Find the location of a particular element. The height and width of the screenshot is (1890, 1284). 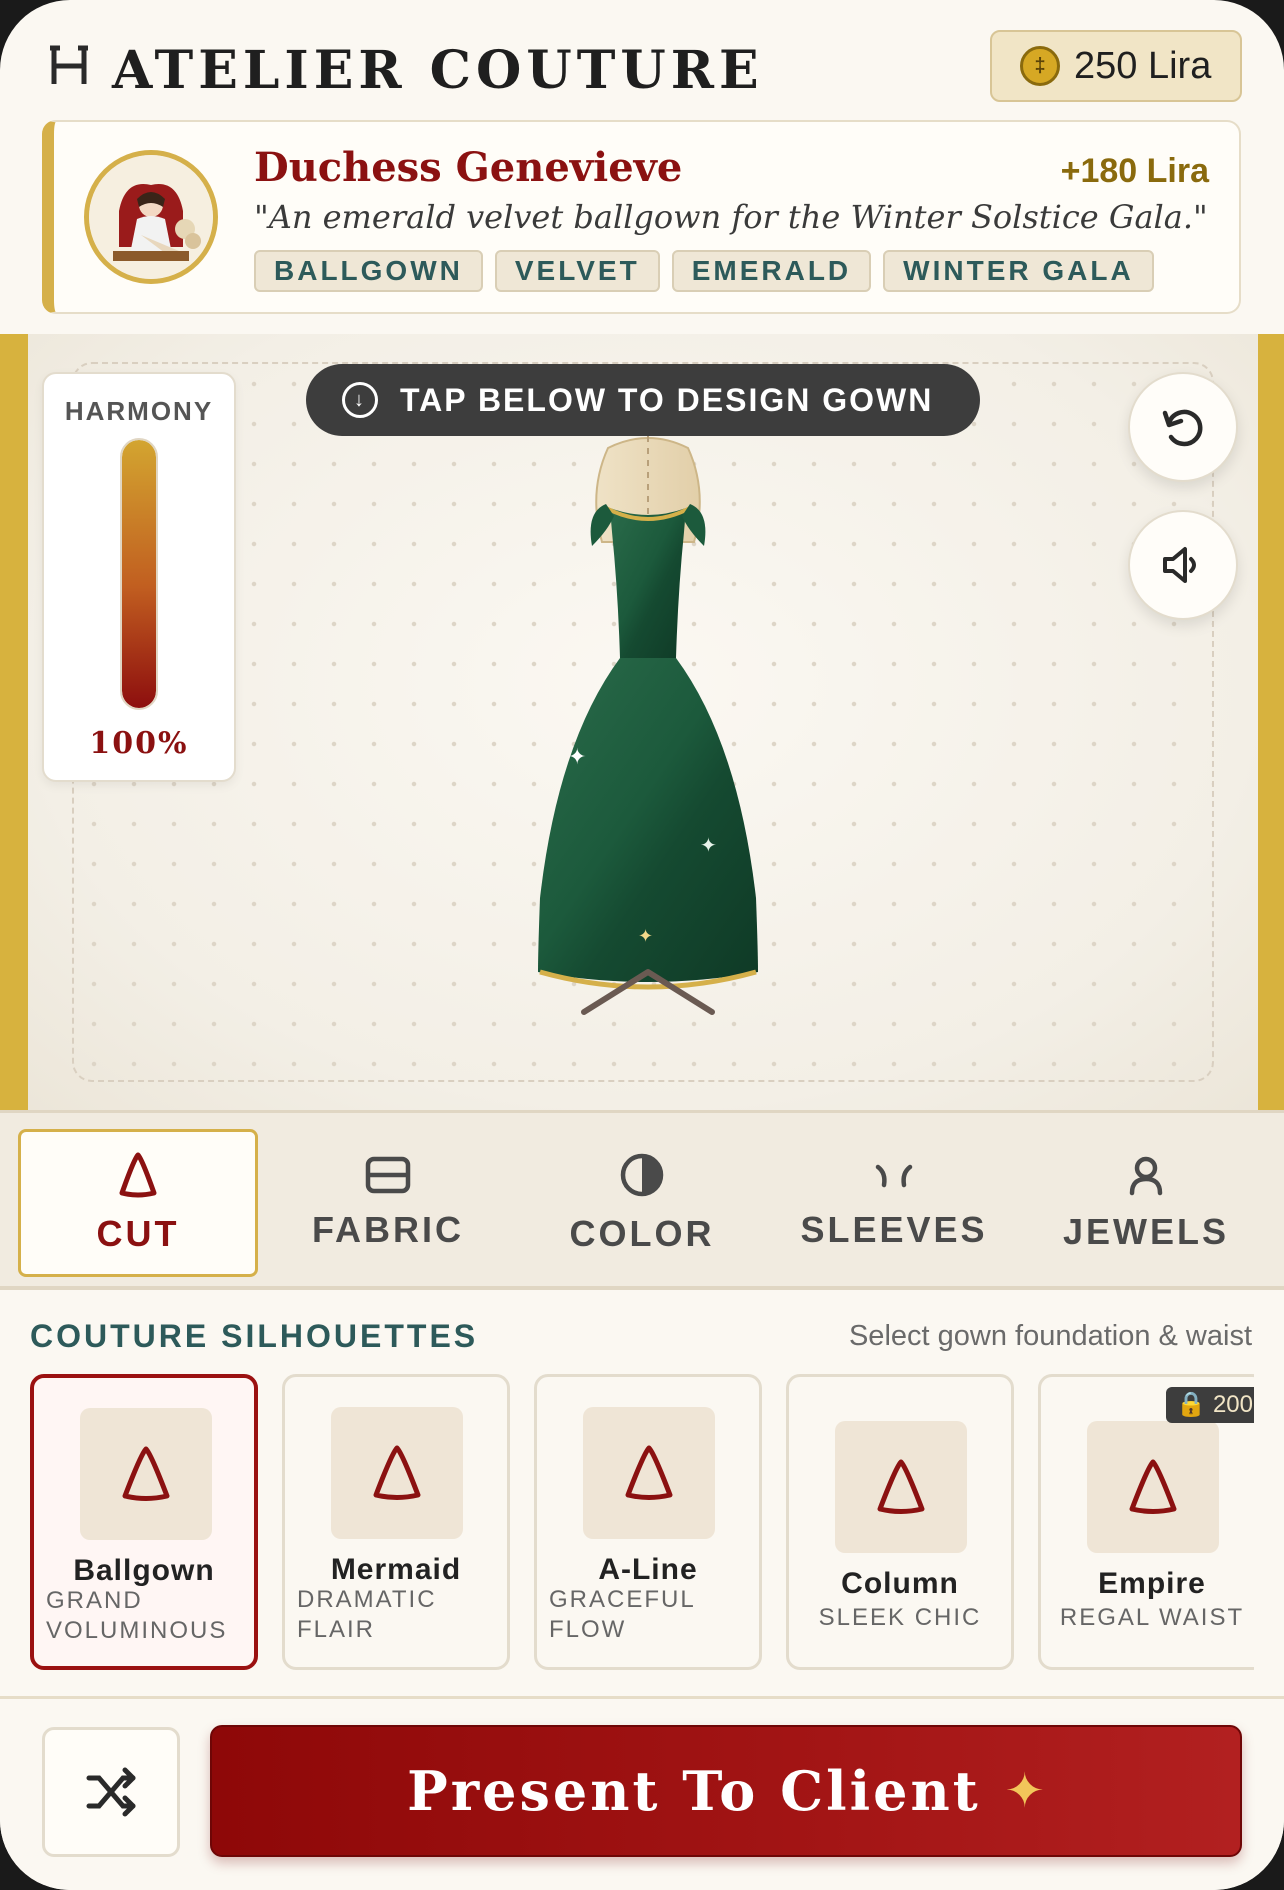

client-reward: +180 Lira is located at coordinates (1134, 171).